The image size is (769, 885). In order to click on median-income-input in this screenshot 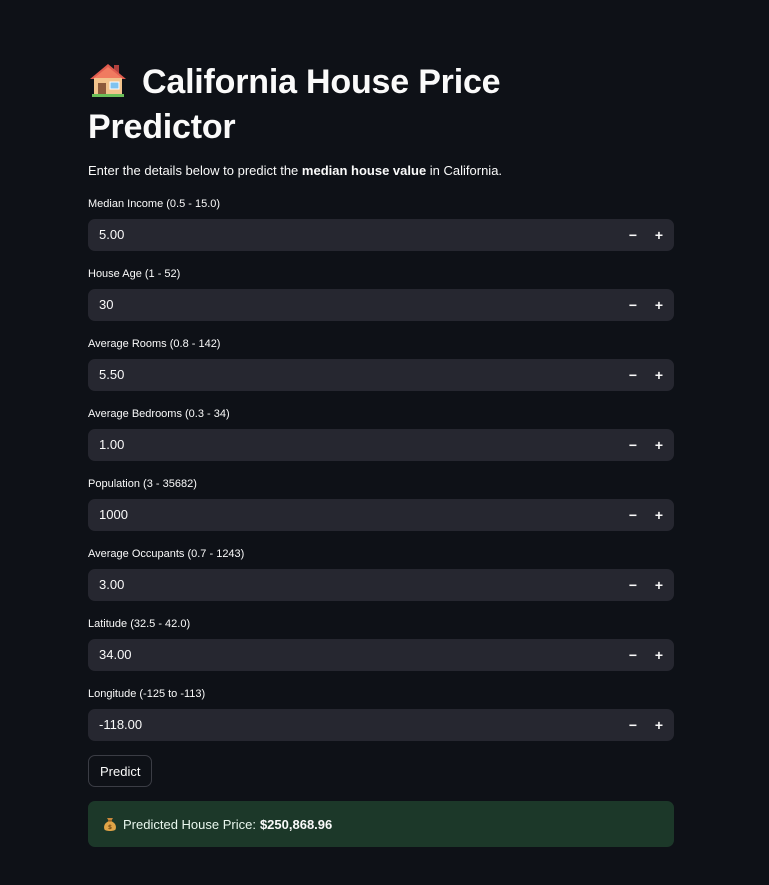, I will do `click(354, 235)`.